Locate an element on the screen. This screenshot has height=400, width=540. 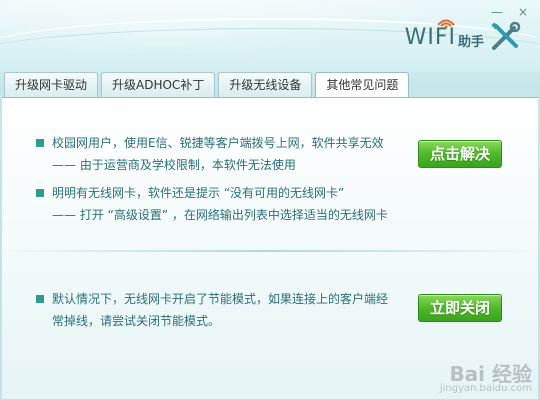
logo-assistant-text: 助手 is located at coordinates (470, 42).